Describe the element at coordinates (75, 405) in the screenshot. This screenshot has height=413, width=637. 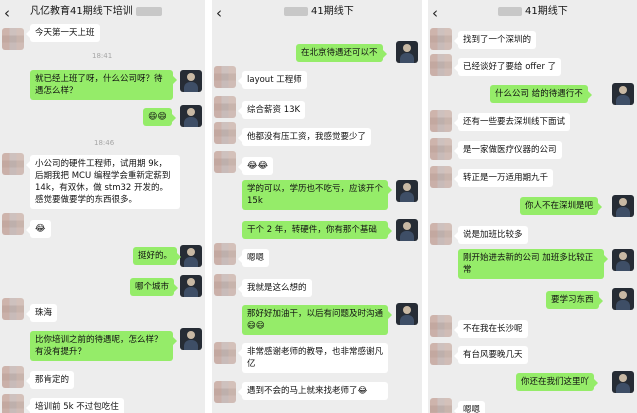
I see `message-bubble: 培训前 5k 不过包吃住` at that location.